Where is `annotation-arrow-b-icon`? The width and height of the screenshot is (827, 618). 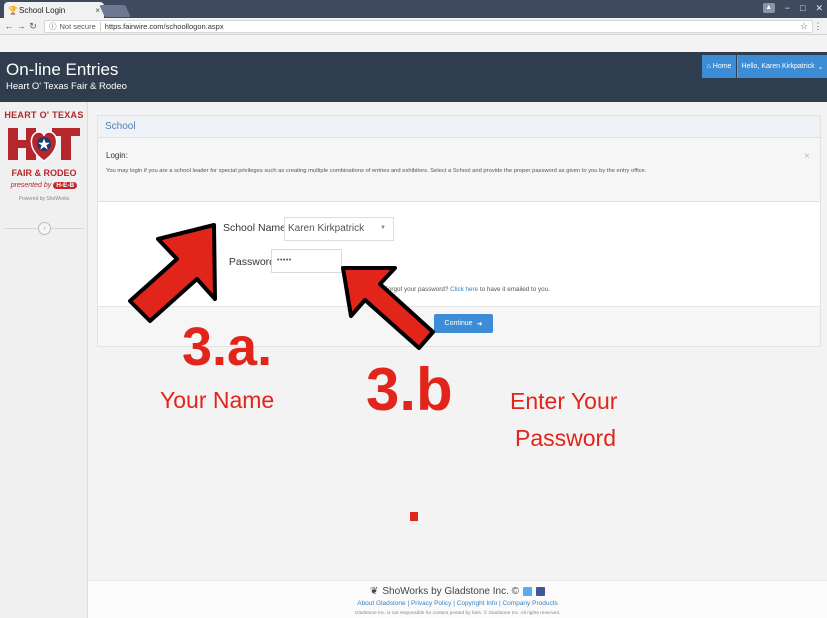
annotation-arrow-b-icon is located at coordinates (388, 308).